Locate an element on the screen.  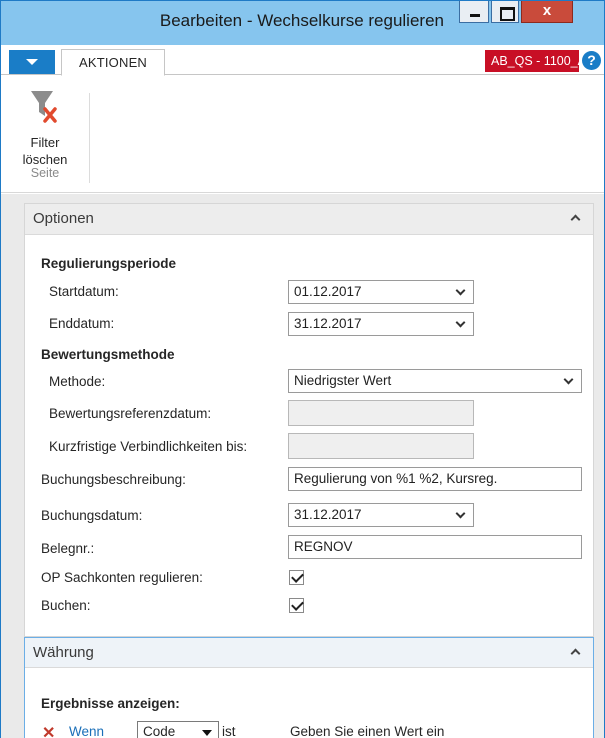
options-panel-header: Optionen is located at coordinates (309, 219).